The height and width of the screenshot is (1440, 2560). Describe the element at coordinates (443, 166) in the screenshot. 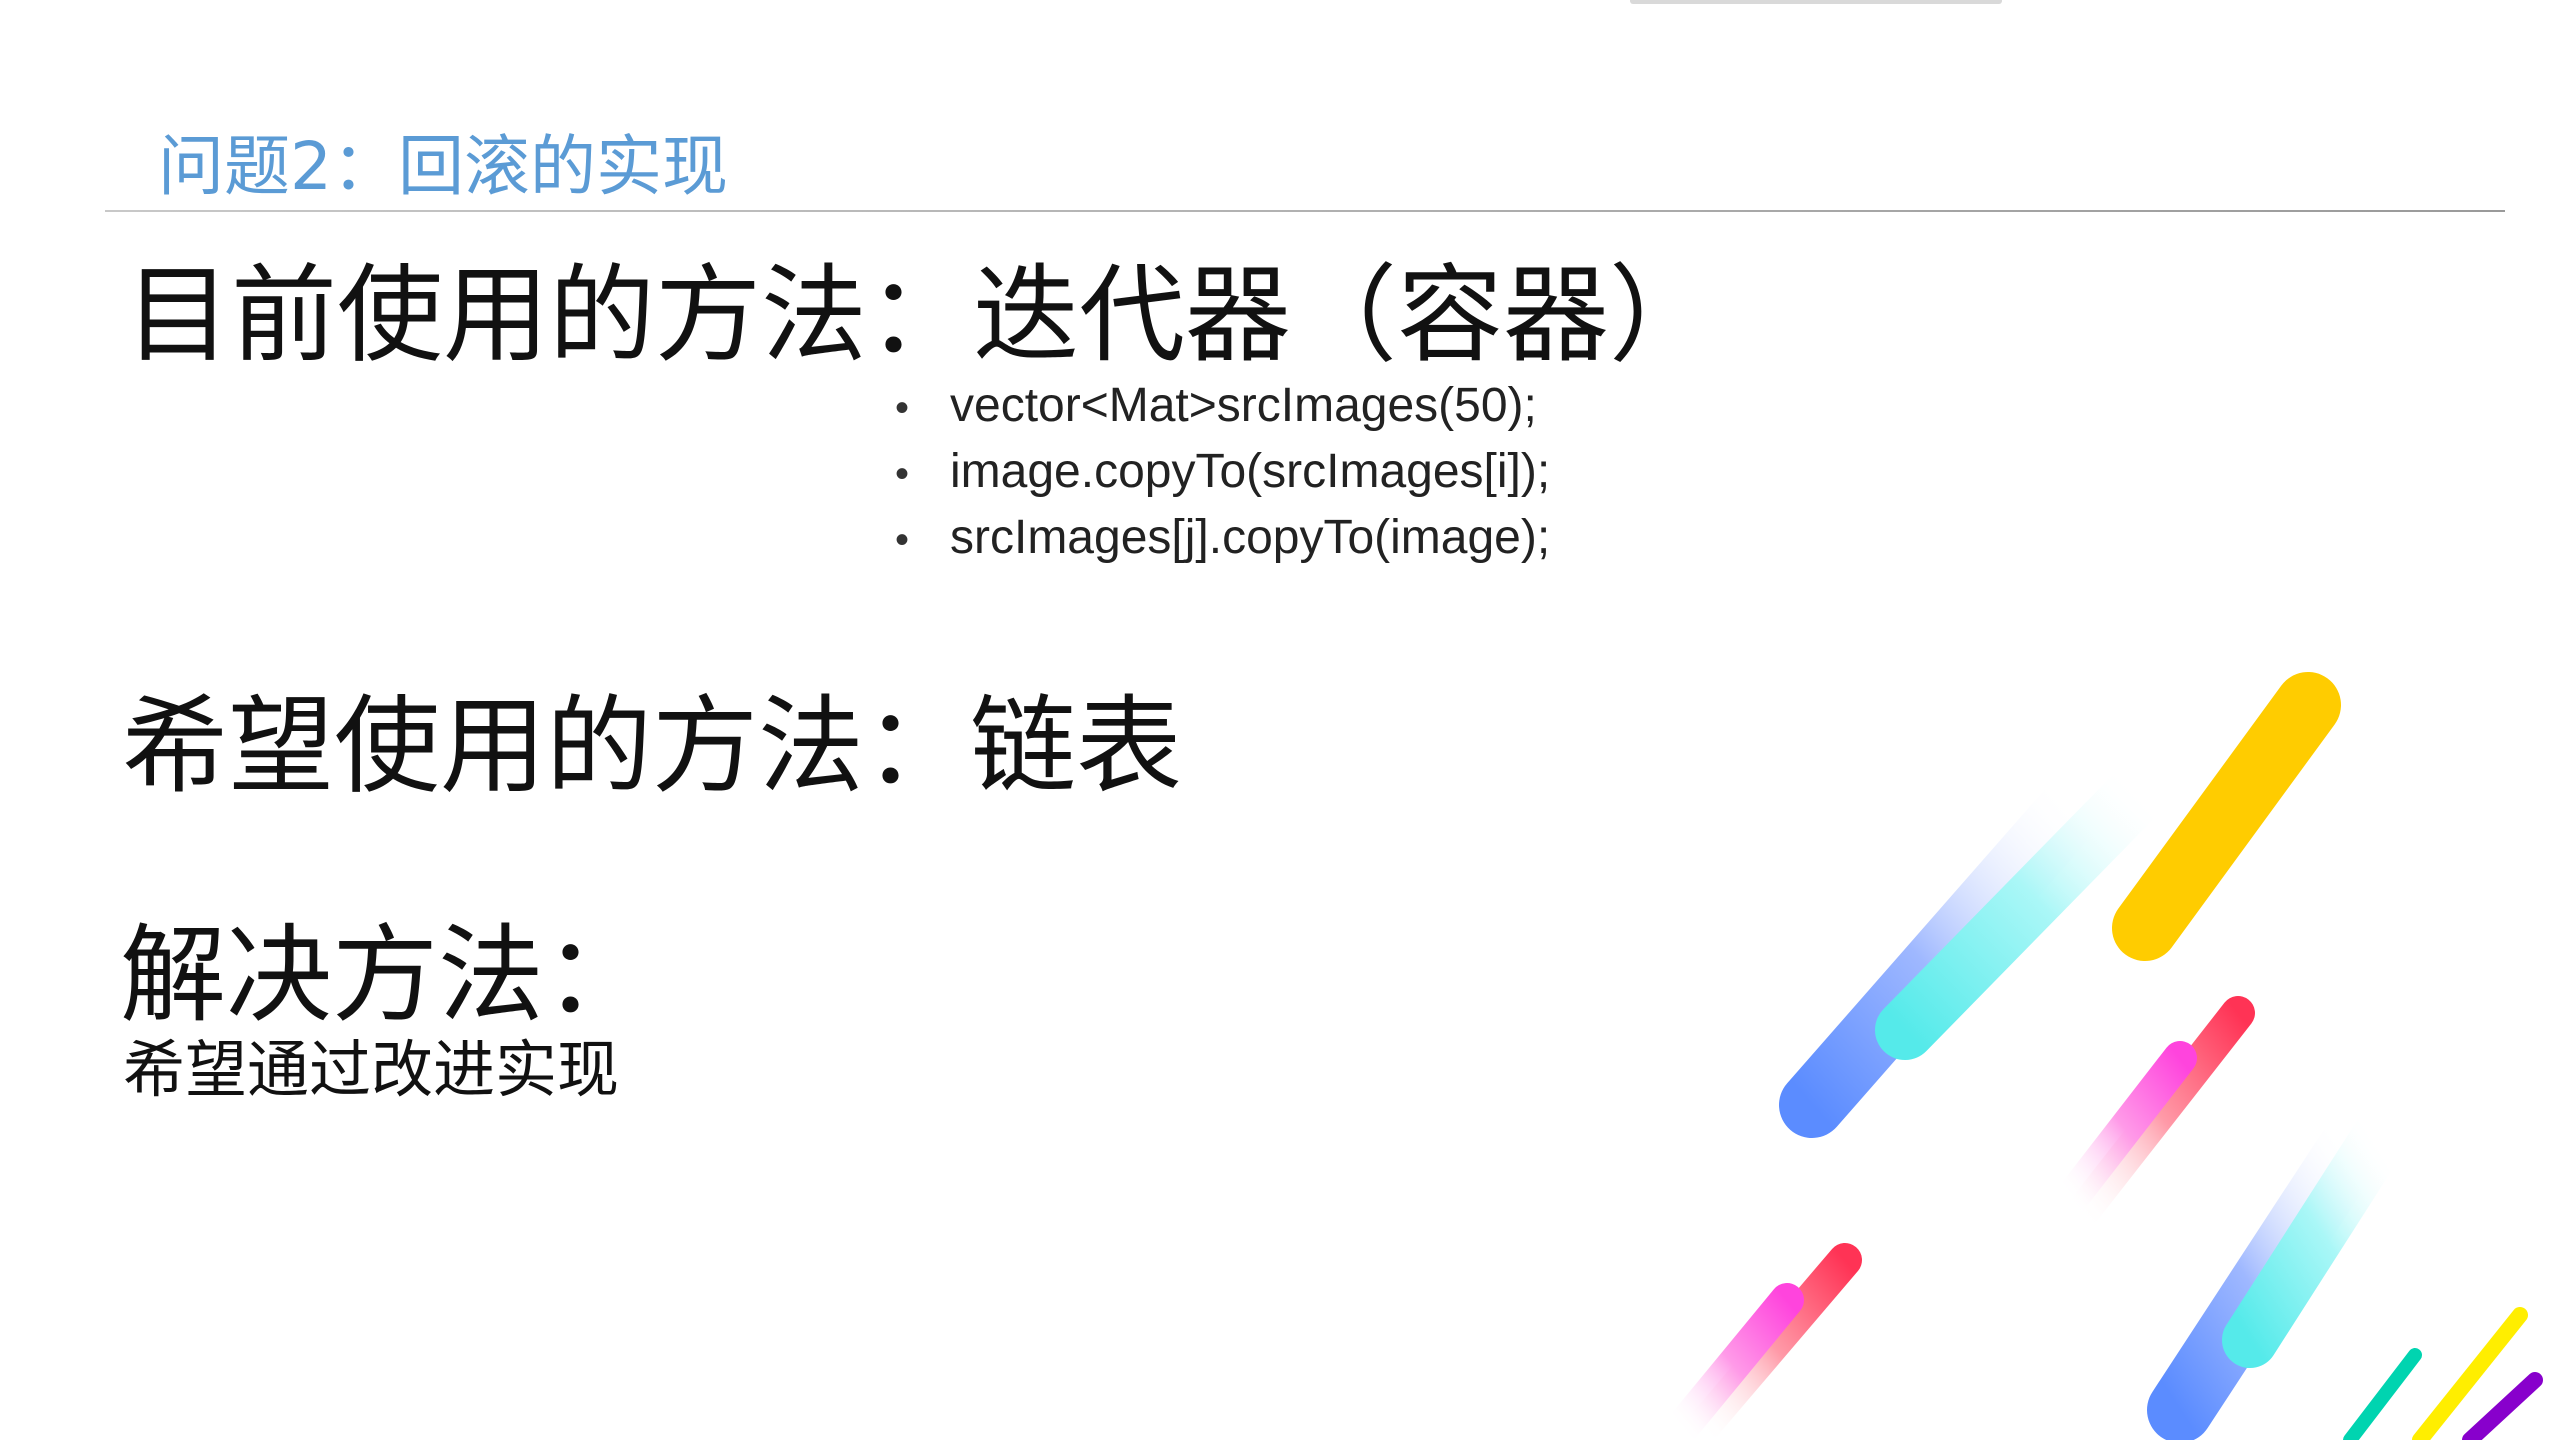

I see `slide-title: 问题2：回滚的实现` at that location.